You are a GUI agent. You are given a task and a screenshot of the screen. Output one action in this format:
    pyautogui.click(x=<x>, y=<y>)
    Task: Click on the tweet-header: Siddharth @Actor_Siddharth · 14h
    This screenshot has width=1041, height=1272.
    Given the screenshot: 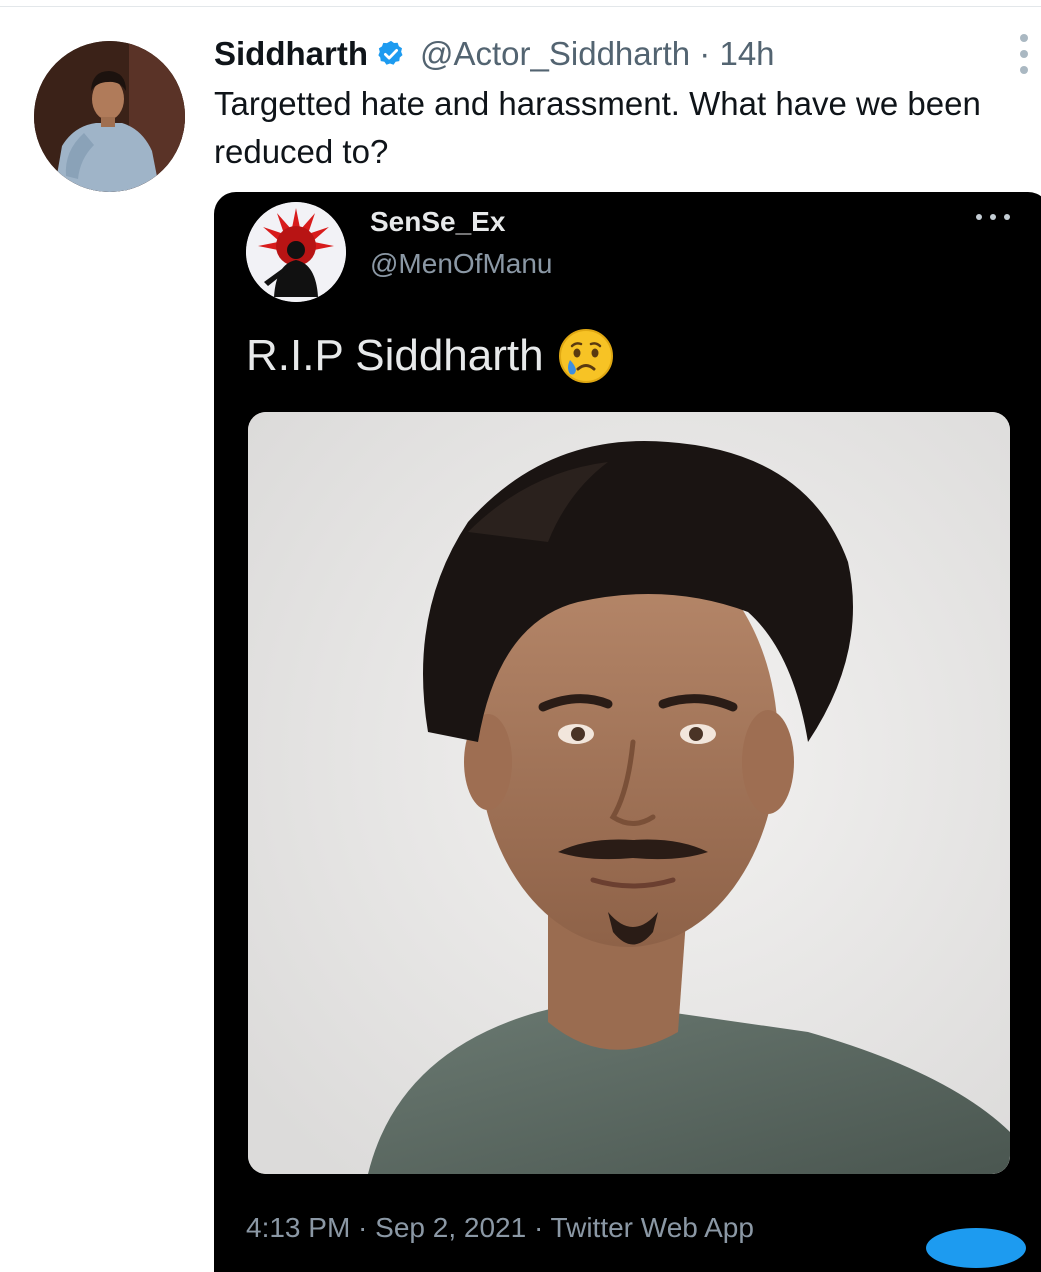 What is the action you would take?
    pyautogui.click(x=494, y=54)
    